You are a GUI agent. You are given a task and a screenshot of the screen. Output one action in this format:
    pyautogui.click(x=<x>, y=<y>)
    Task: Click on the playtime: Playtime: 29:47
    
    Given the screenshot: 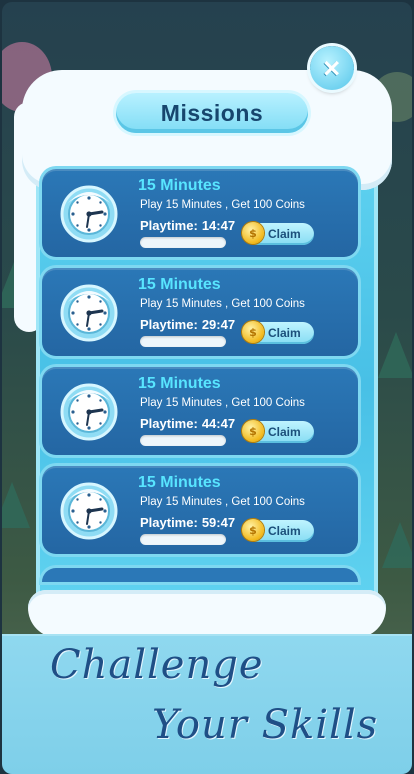 What is the action you would take?
    pyautogui.click(x=187, y=324)
    